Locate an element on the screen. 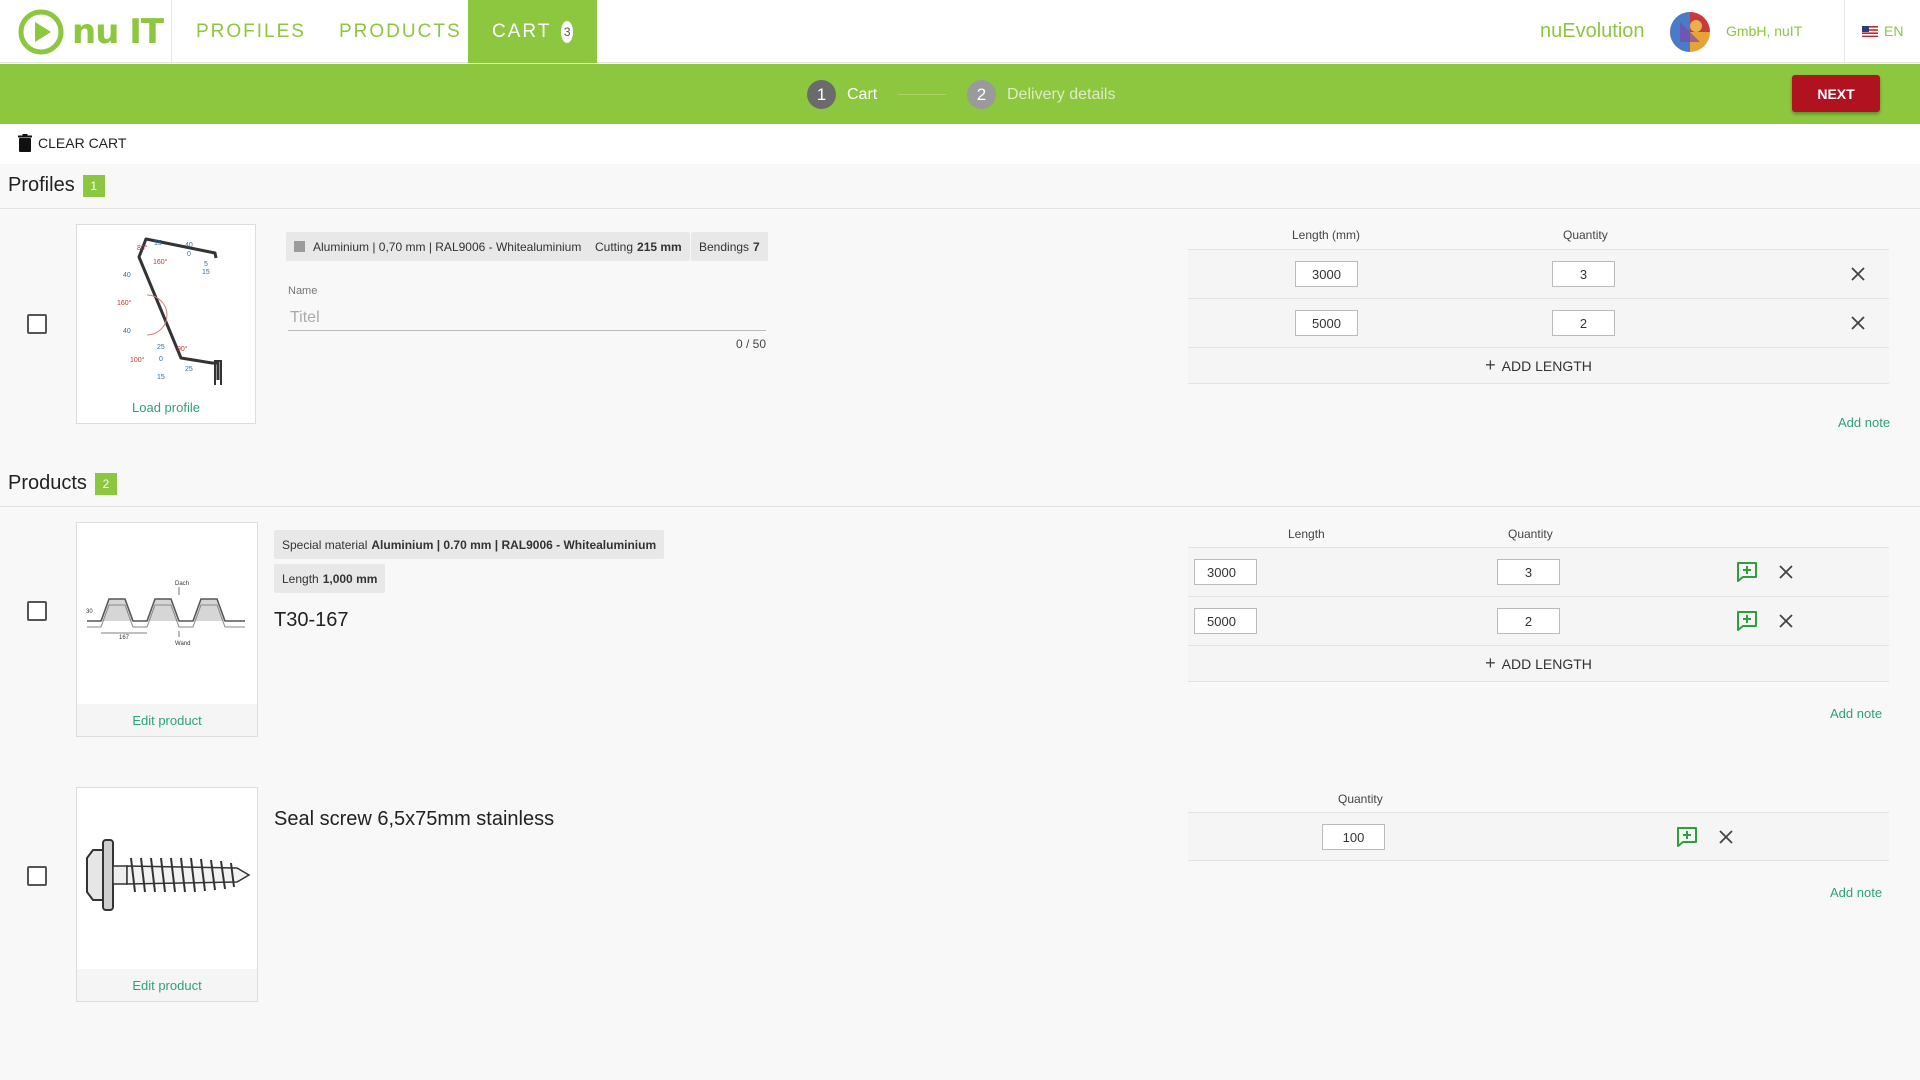 The height and width of the screenshot is (1080, 1920). user-avatar is located at coordinates (1690, 32).